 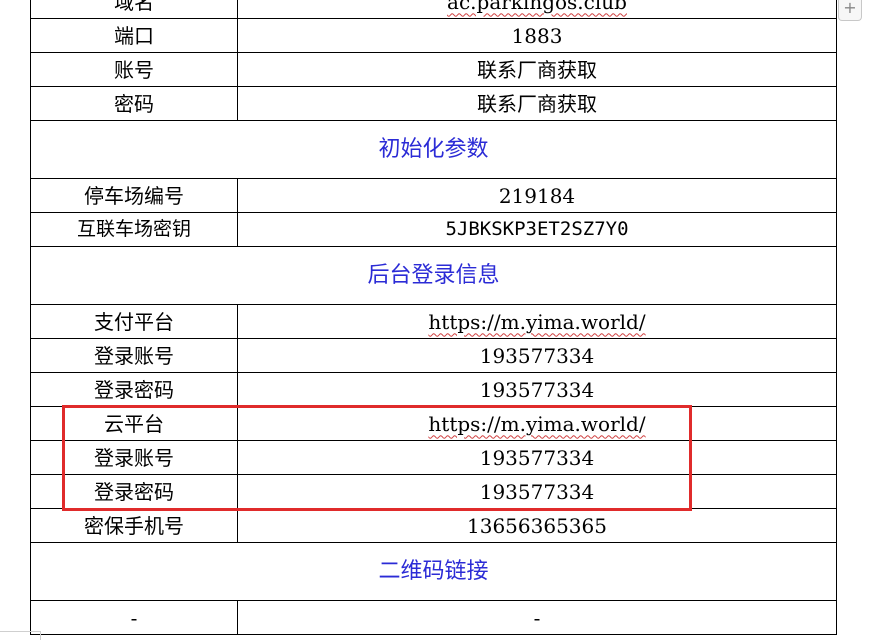 I want to click on table-row: 密保手机号 13656365365, so click(x=433, y=525).